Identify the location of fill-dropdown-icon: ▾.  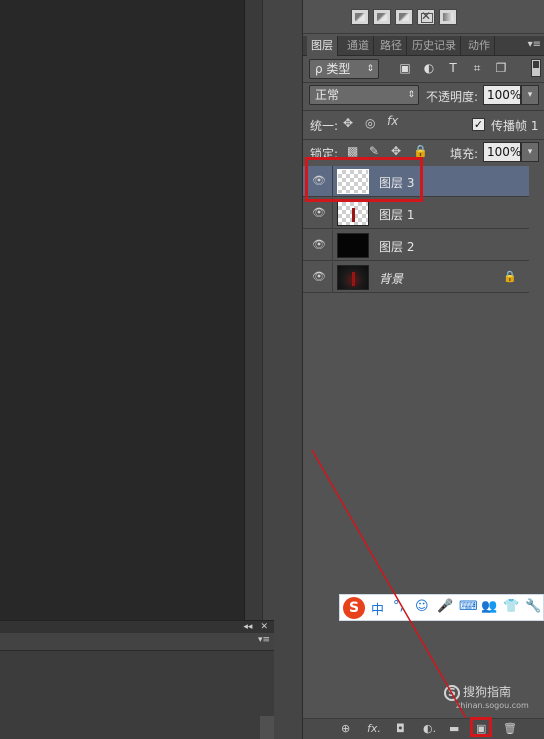
(530, 152).